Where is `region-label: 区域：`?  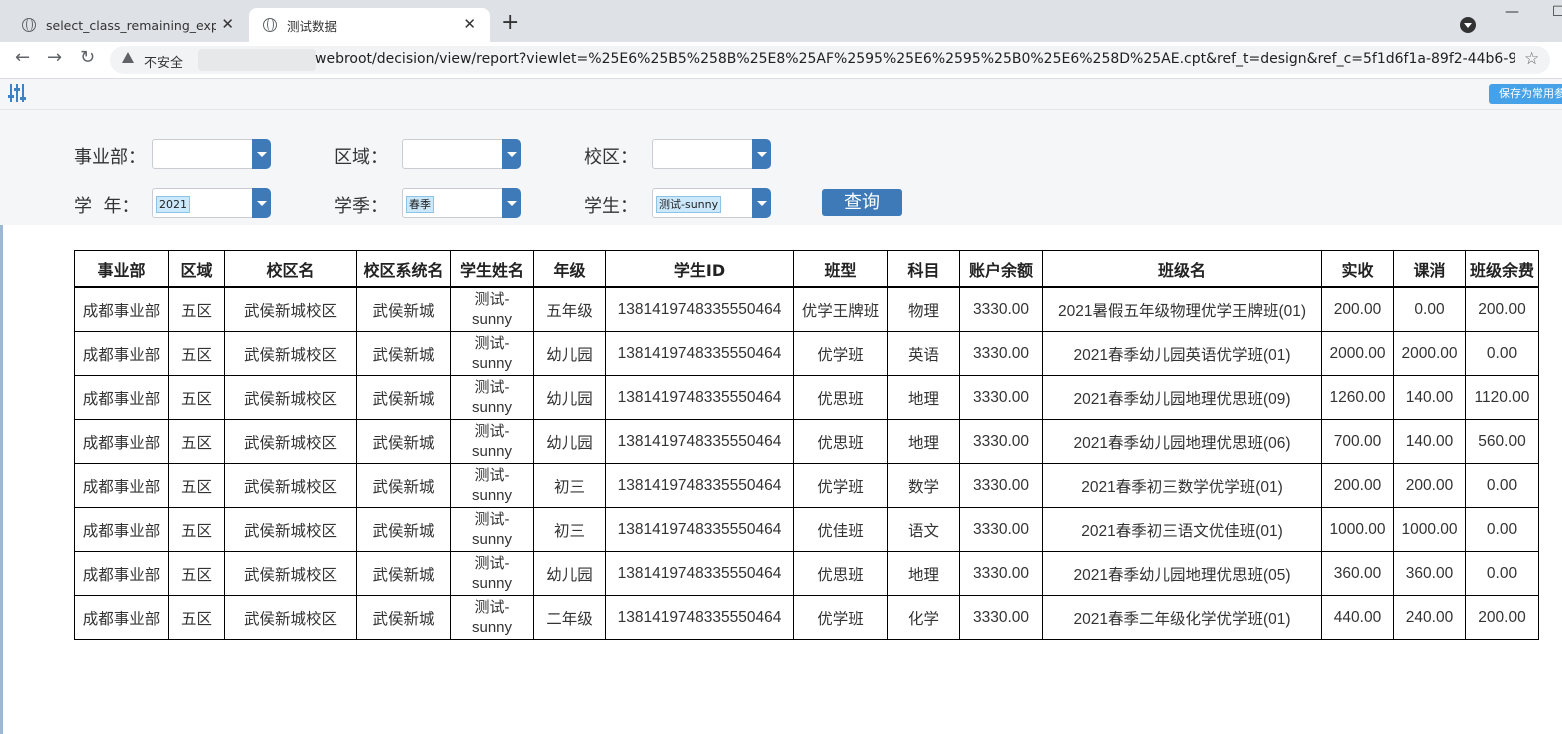
region-label: 区域： is located at coordinates (361, 157).